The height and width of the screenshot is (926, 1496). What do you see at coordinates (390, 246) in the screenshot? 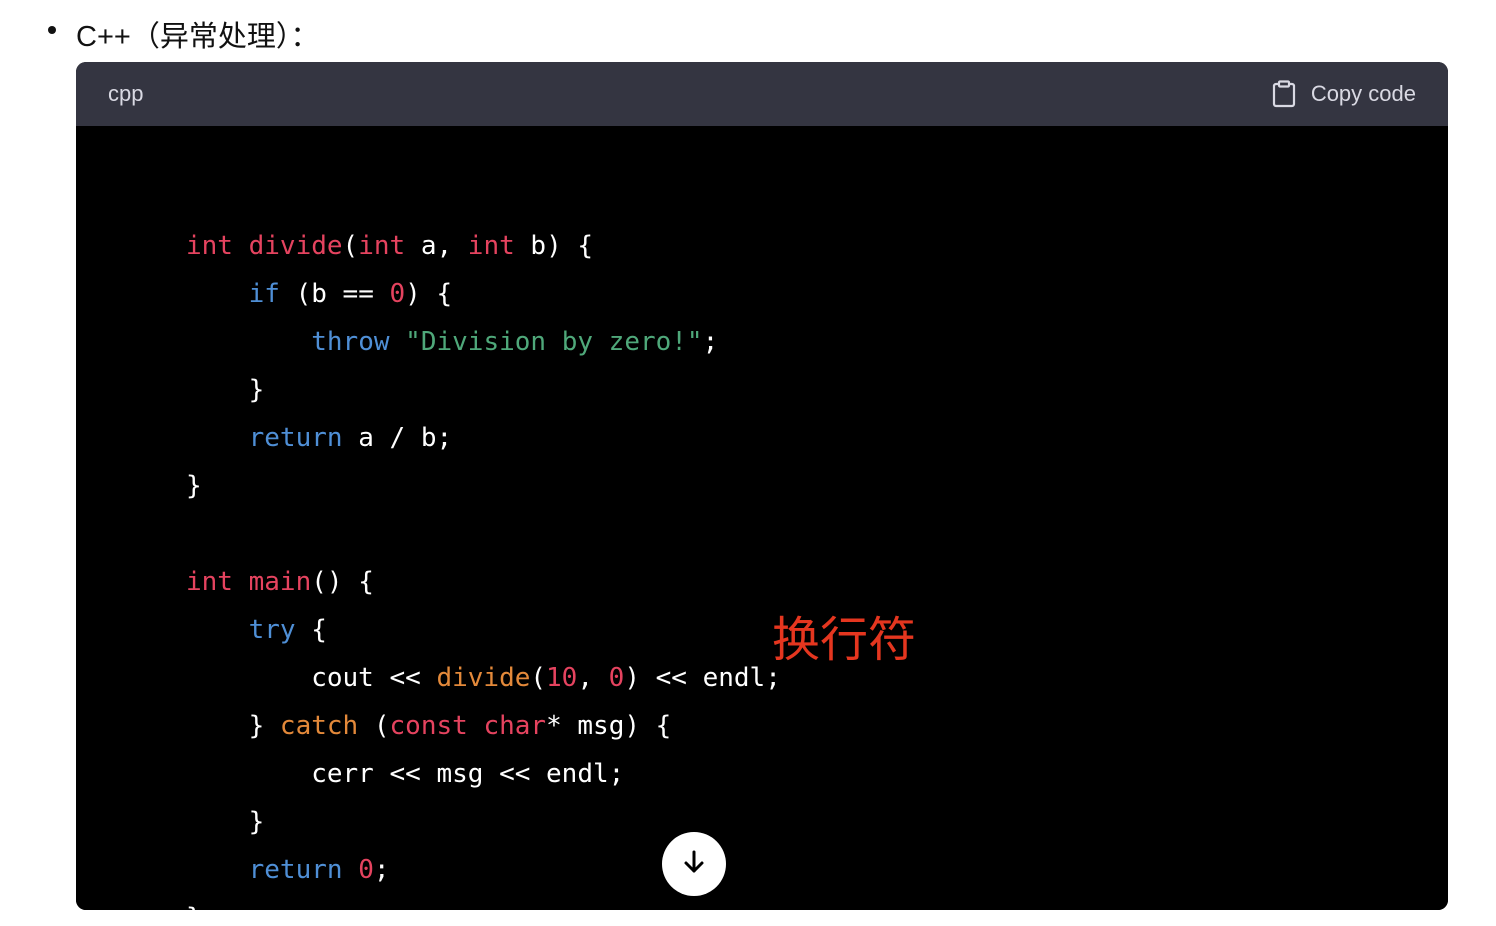
I see `code-line: int divide(int a, int b) {` at bounding box center [390, 246].